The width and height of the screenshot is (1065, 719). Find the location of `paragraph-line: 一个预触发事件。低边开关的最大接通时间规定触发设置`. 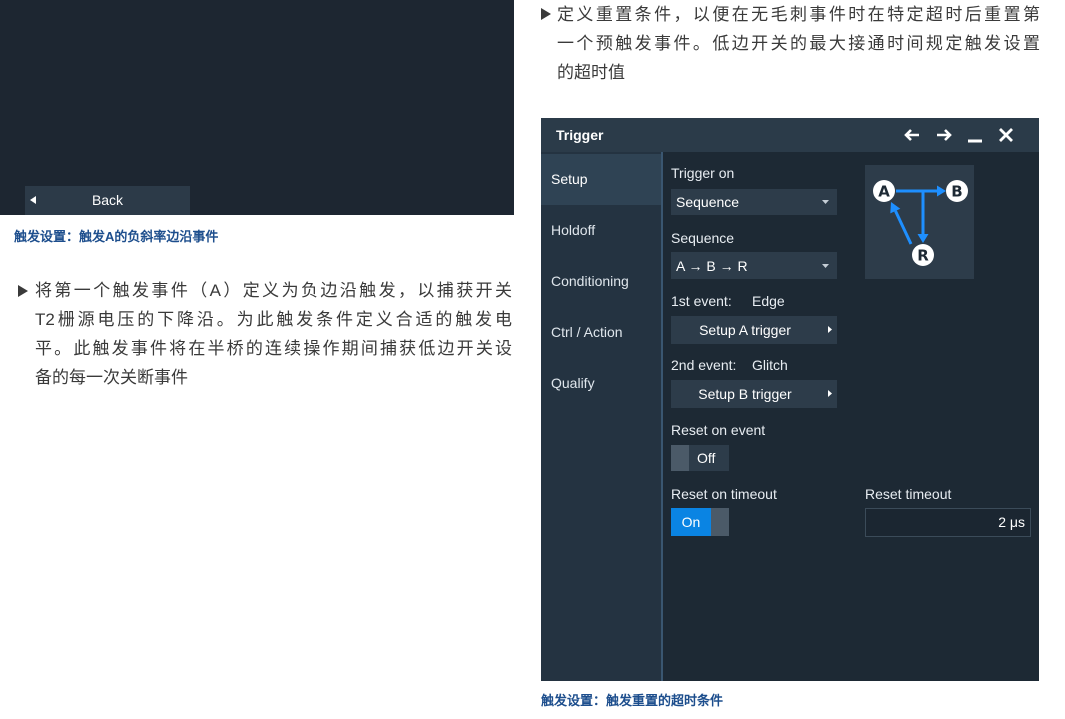

paragraph-line: 一个预触发事件。低边开关的最大接通时间规定触发设置 is located at coordinates (798, 43).